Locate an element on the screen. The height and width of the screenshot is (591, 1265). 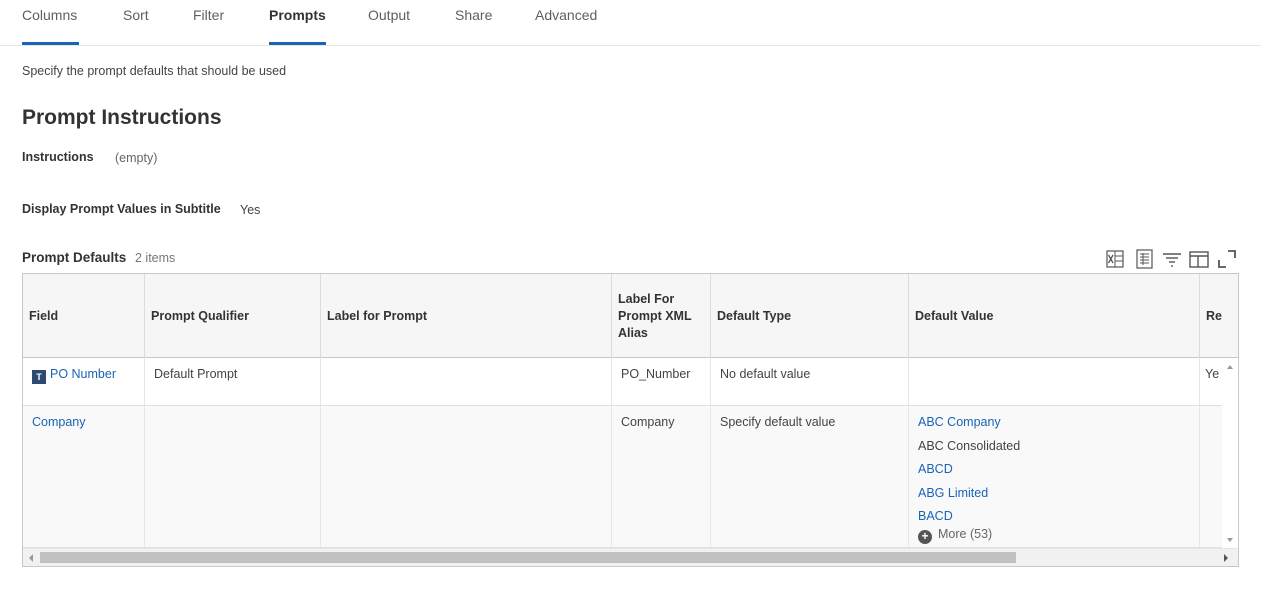
column-header-default-value: Default Value is located at coordinates (1054, 316).